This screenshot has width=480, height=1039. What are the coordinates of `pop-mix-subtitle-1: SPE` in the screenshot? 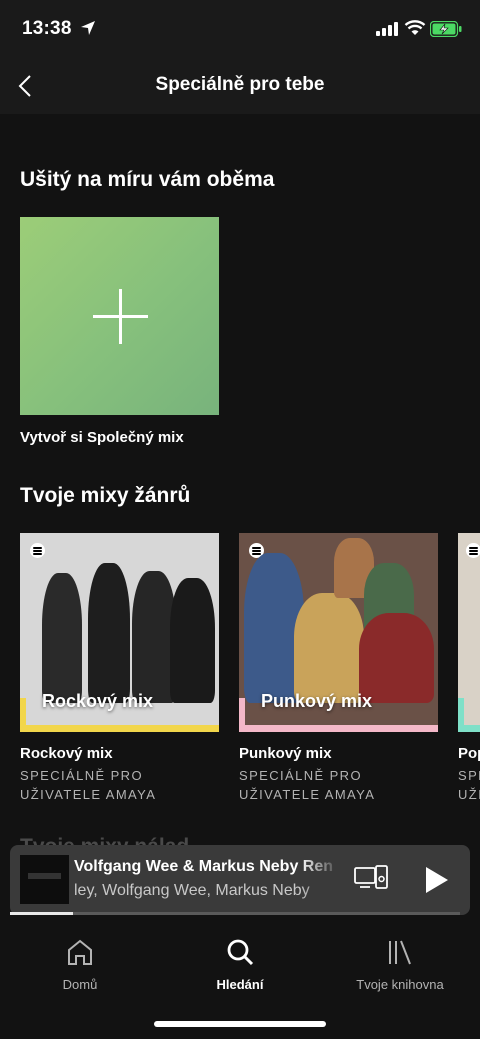 It's located at (469, 775).